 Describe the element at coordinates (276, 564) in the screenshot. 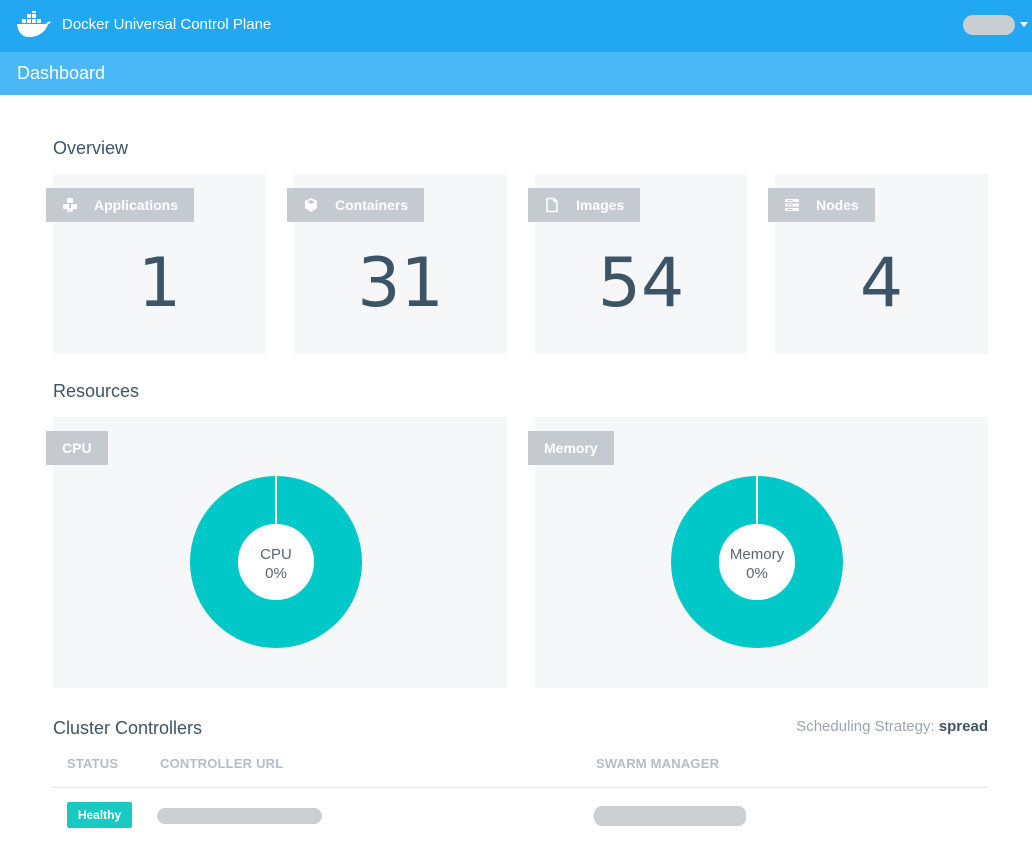

I see `cpu-donut-label: CPU 0%` at that location.